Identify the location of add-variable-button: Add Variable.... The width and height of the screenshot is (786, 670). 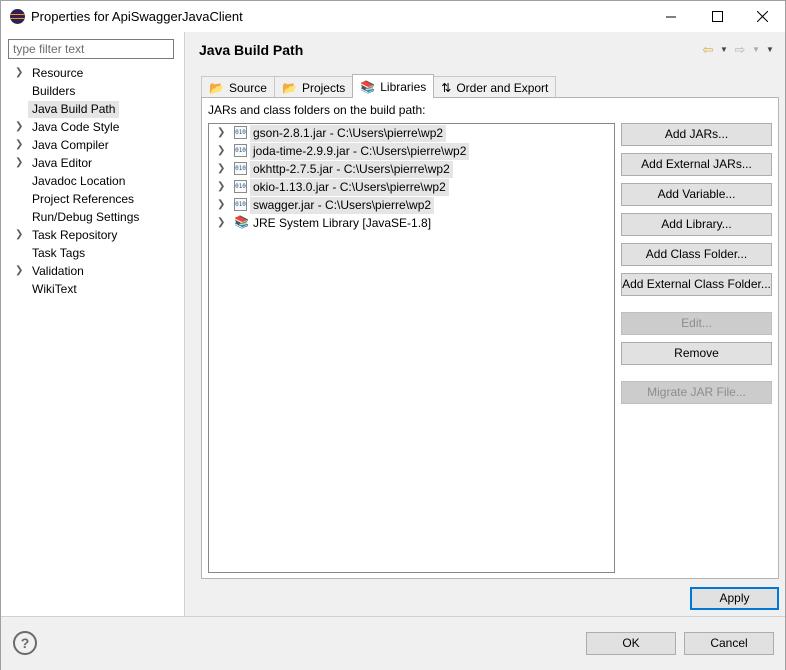
(696, 194).